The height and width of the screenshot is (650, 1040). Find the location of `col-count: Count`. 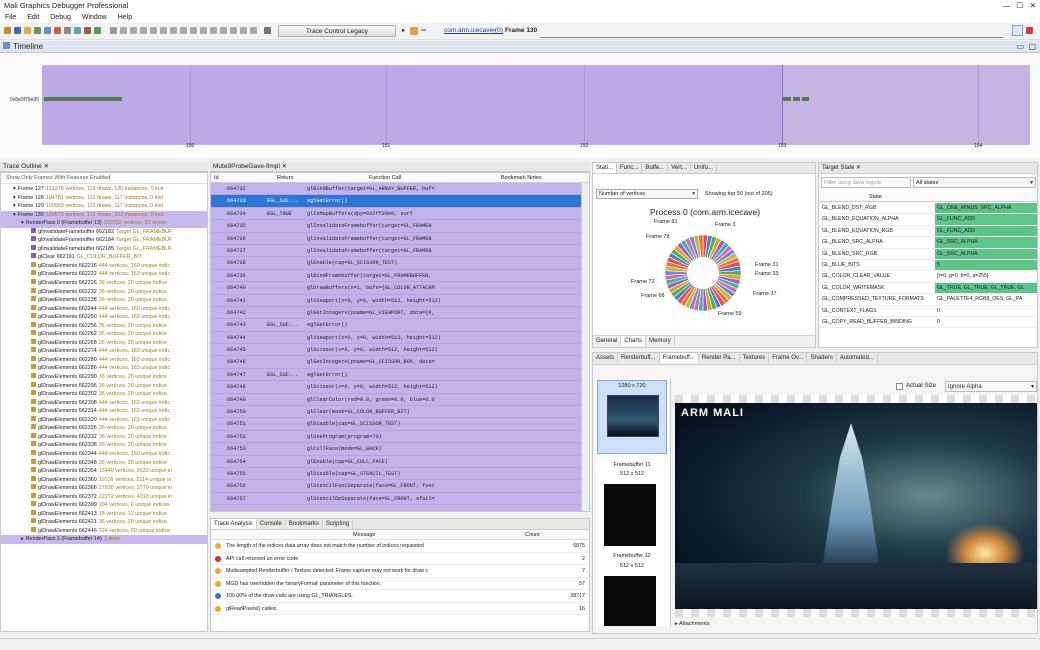

col-count: Count is located at coordinates (532, 535).